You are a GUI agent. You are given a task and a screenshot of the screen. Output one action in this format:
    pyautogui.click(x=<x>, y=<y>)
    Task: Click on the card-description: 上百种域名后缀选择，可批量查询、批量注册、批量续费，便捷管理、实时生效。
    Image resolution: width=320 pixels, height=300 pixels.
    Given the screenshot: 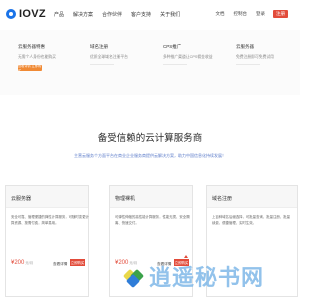 What is the action you would take?
    pyautogui.click(x=251, y=220)
    